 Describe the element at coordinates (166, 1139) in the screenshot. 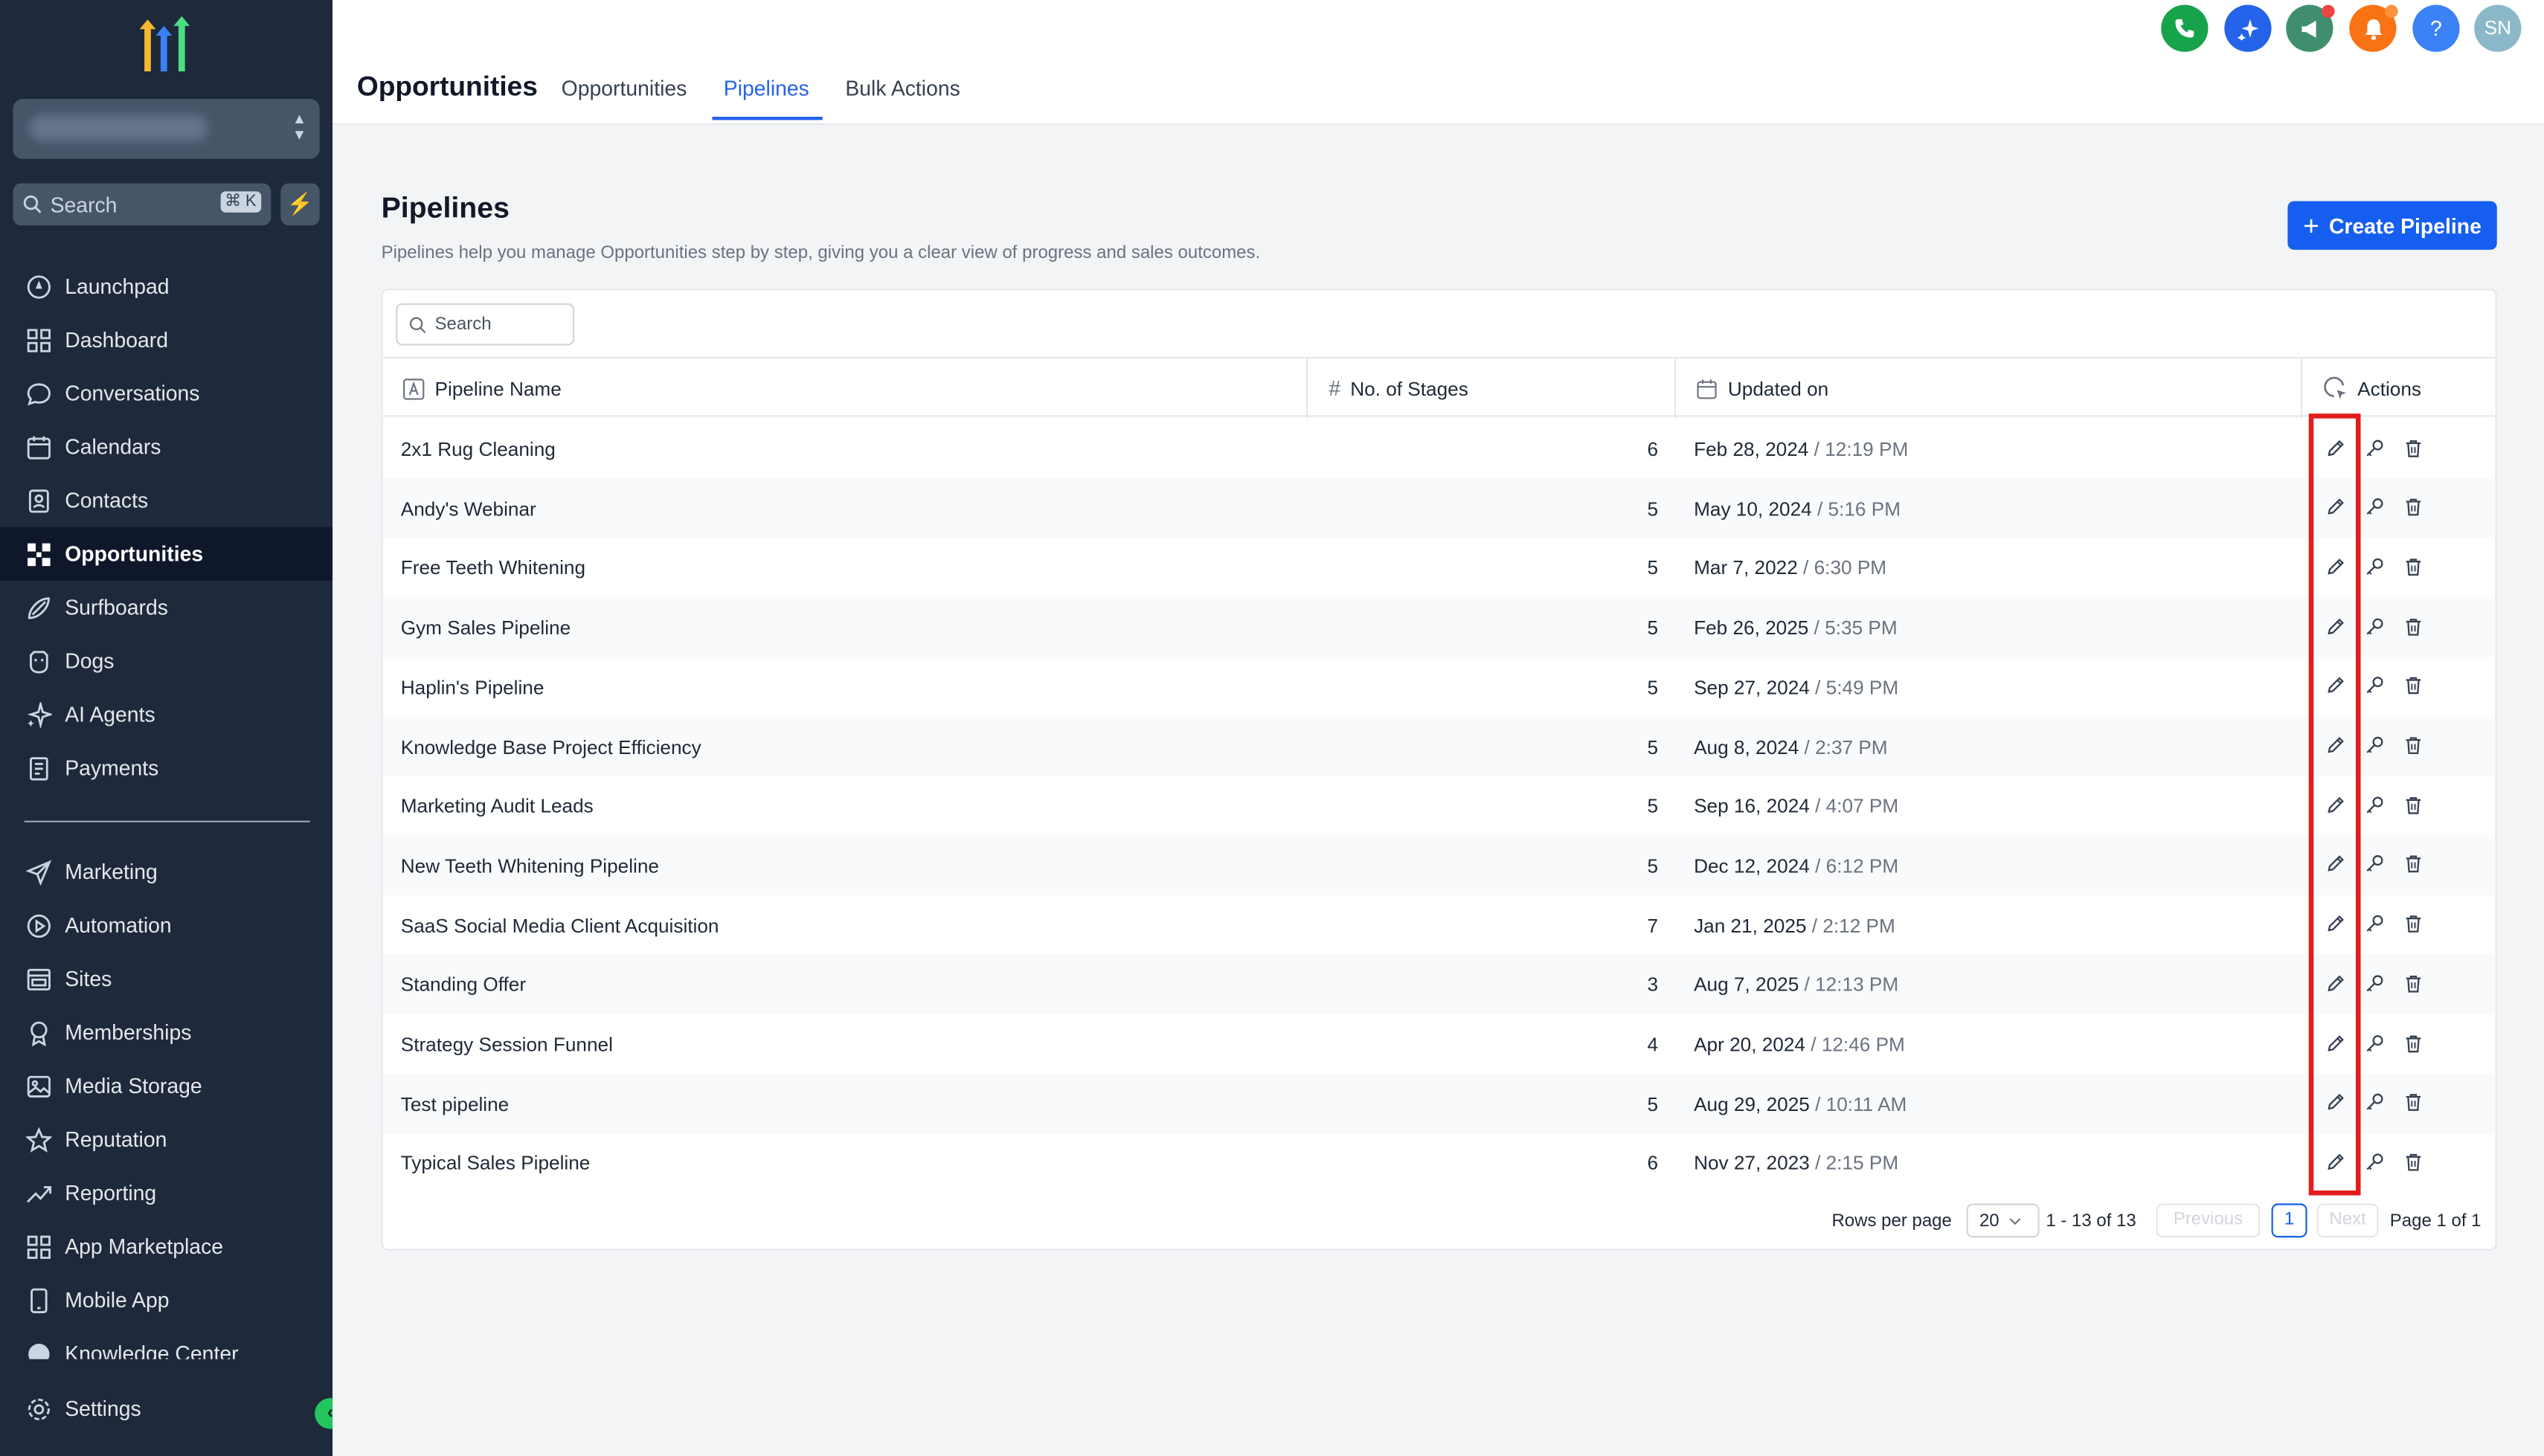

I see `sidebar-item-reputation: Reputation` at that location.